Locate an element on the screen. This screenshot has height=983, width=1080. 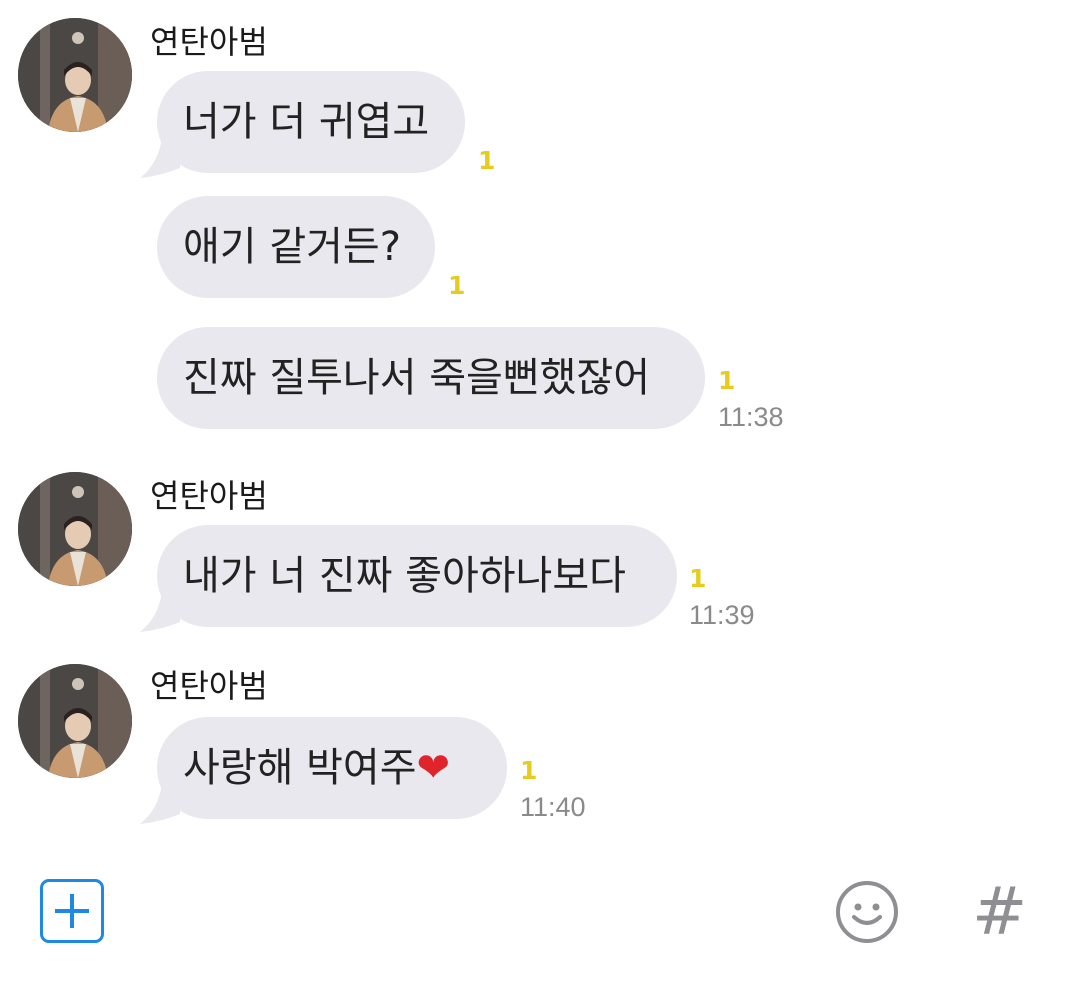
message-bubble: 내가 너 진짜 좋아하나보다 is located at coordinates (417, 576).